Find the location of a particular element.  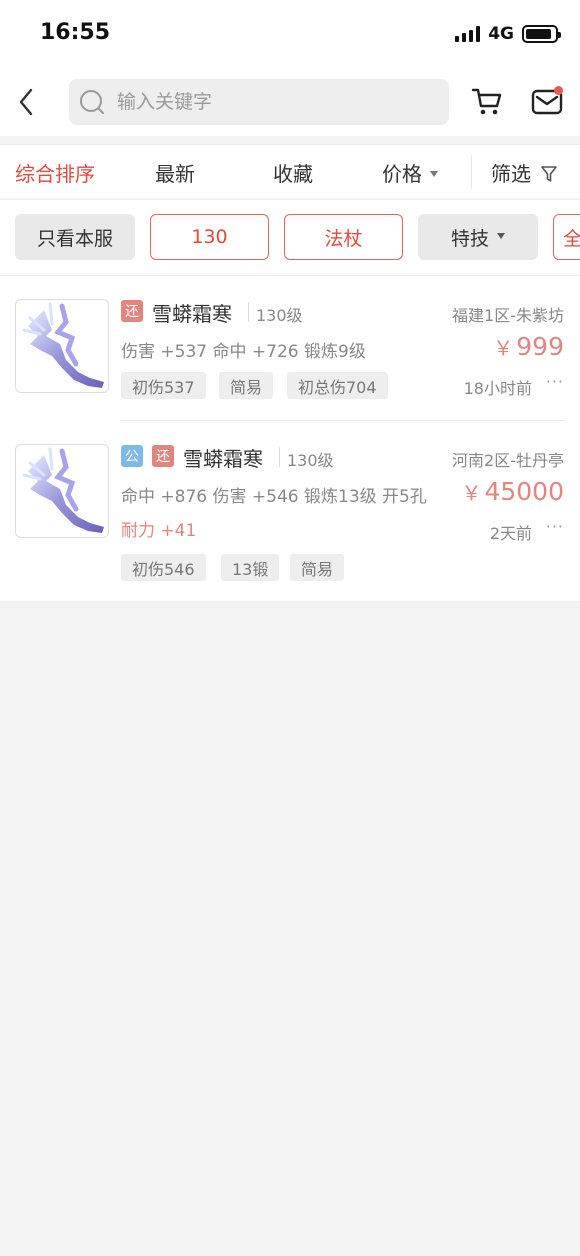

sort-tab-newest: 最新 is located at coordinates (175, 172).